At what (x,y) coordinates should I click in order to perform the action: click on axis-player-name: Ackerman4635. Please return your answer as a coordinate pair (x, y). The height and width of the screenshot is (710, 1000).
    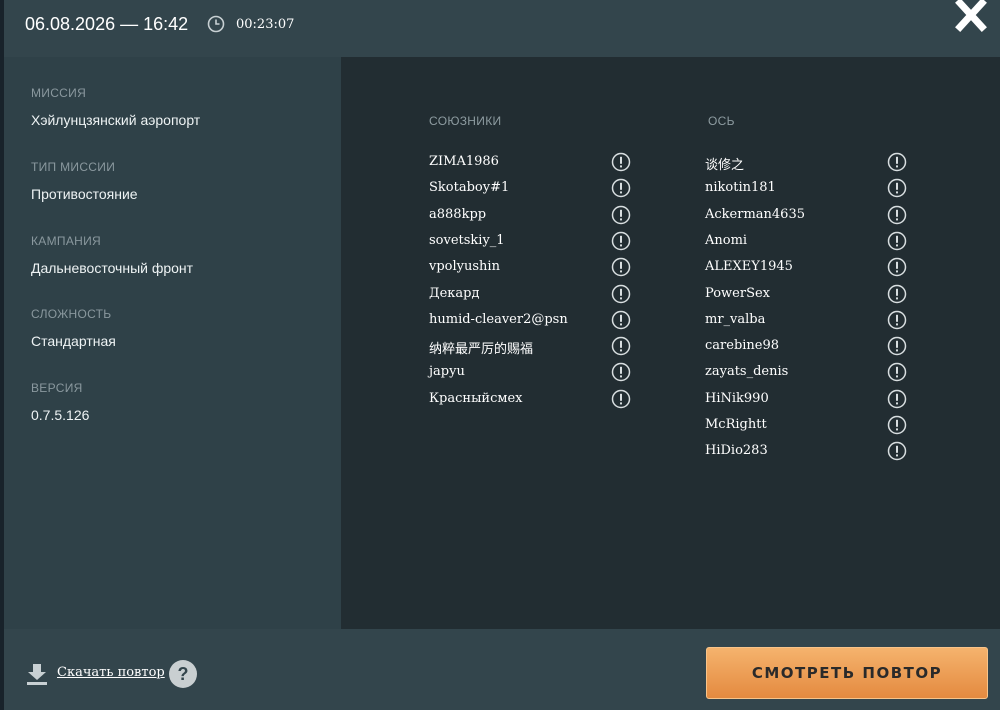
    Looking at the image, I should click on (755, 214).